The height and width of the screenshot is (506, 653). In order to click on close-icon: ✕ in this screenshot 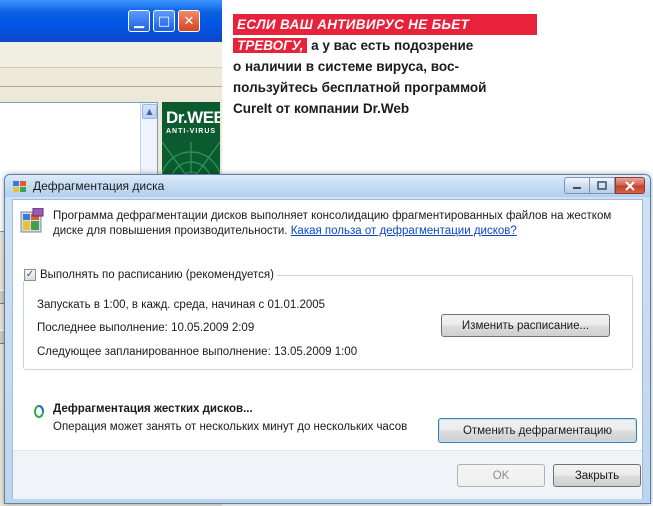, I will do `click(189, 21)`.